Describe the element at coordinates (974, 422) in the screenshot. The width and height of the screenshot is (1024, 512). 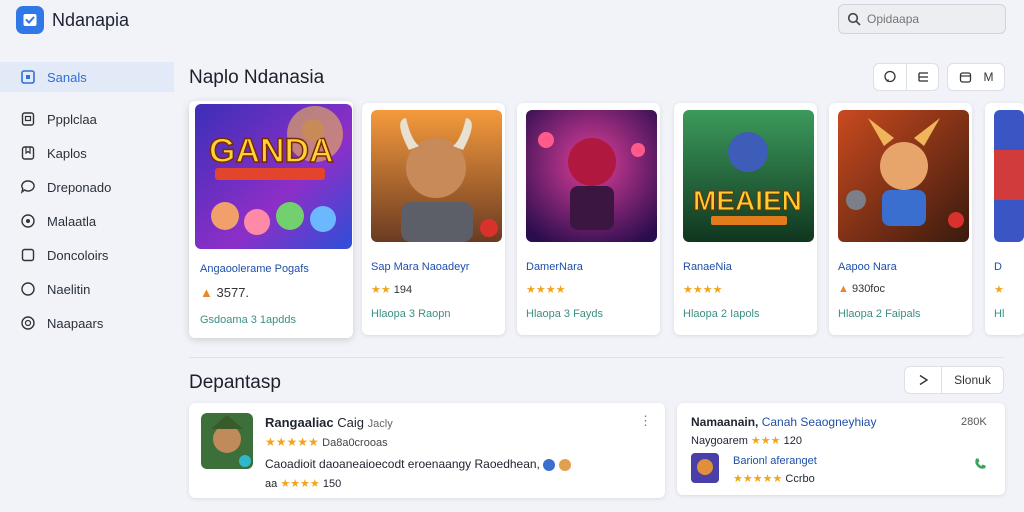
I see `row-size: 280K` at that location.